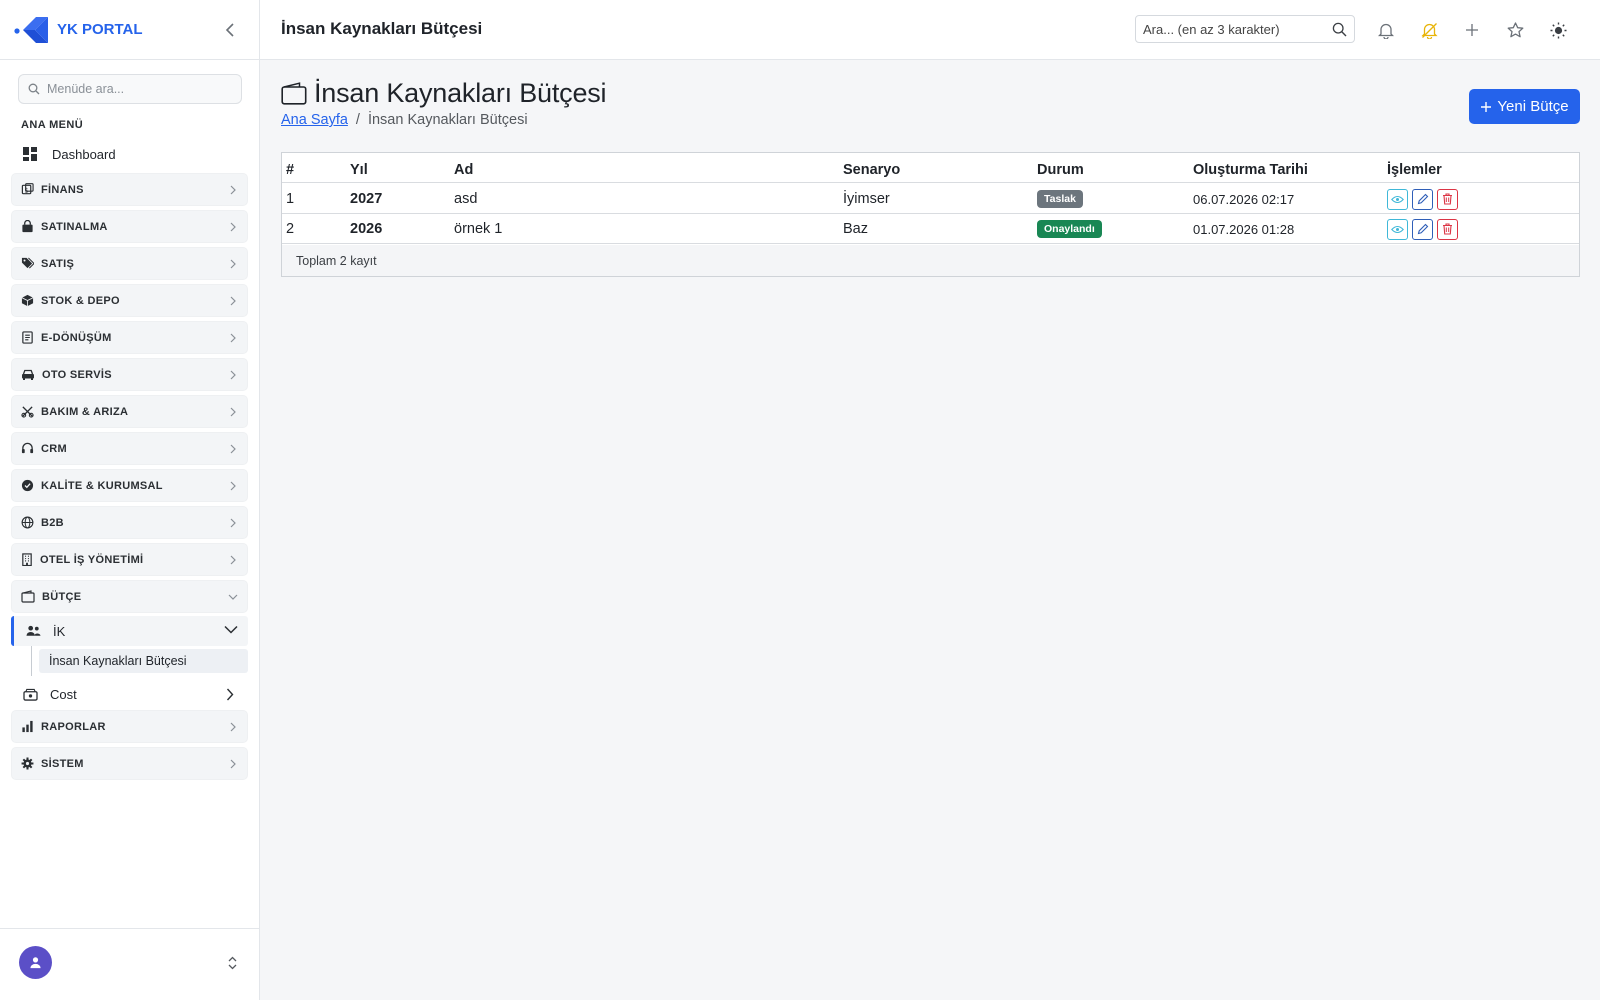 Image resolution: width=1600 pixels, height=1000 pixels. Describe the element at coordinates (129, 763) in the screenshot. I see `sidebar-group-sistem: SİSTEM` at that location.